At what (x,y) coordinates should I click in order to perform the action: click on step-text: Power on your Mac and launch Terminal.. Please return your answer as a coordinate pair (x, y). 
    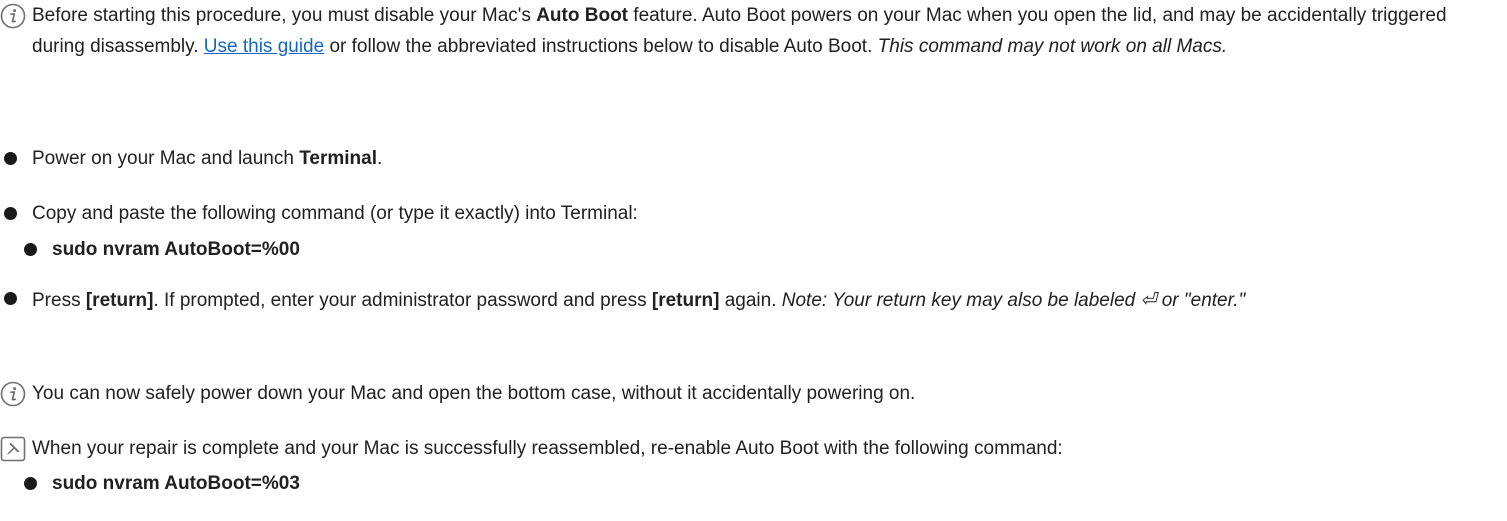
    Looking at the image, I should click on (207, 158).